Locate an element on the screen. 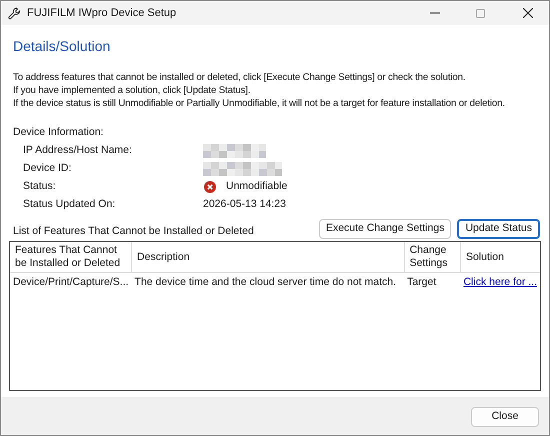 This screenshot has width=550, height=436. table-cell: The device time and the cloud server time do not match. is located at coordinates (268, 282).